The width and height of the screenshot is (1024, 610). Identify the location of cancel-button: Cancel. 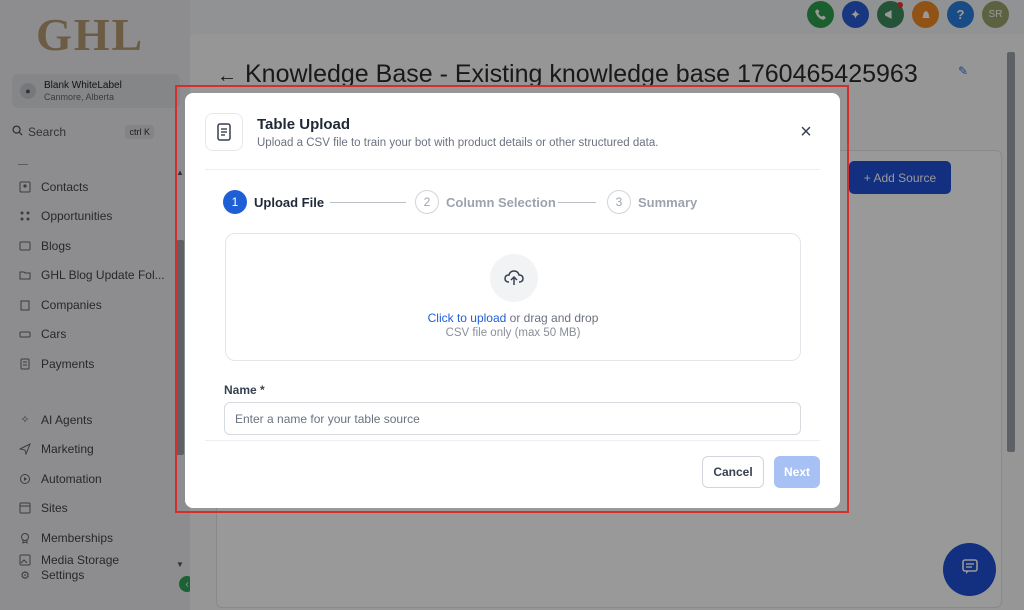
(733, 472).